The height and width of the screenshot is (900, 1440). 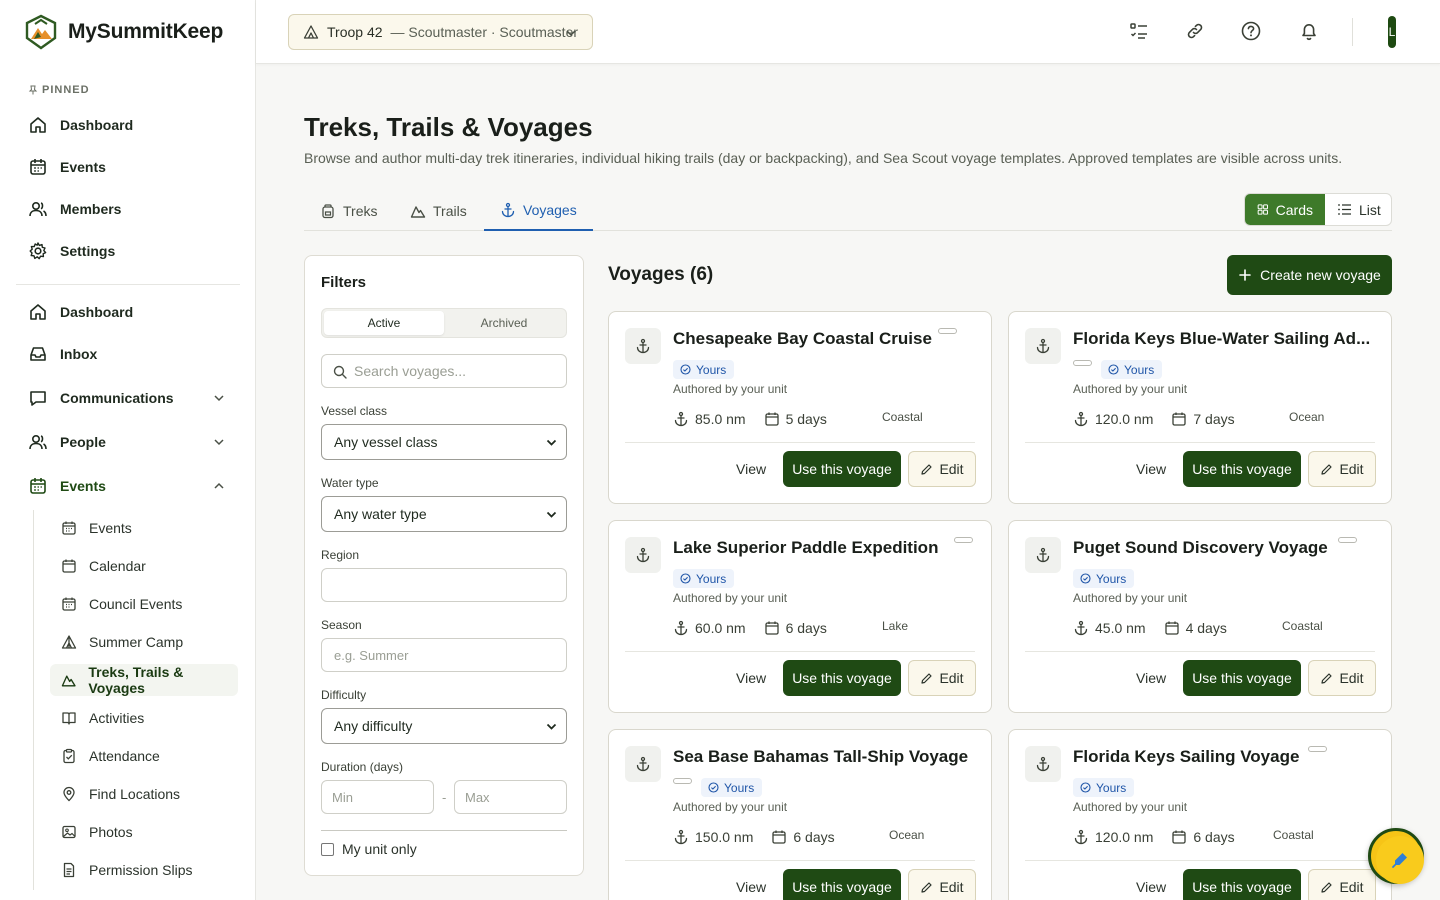 What do you see at coordinates (1309, 275) in the screenshot?
I see `create-voyage-button: Create new voyage` at bounding box center [1309, 275].